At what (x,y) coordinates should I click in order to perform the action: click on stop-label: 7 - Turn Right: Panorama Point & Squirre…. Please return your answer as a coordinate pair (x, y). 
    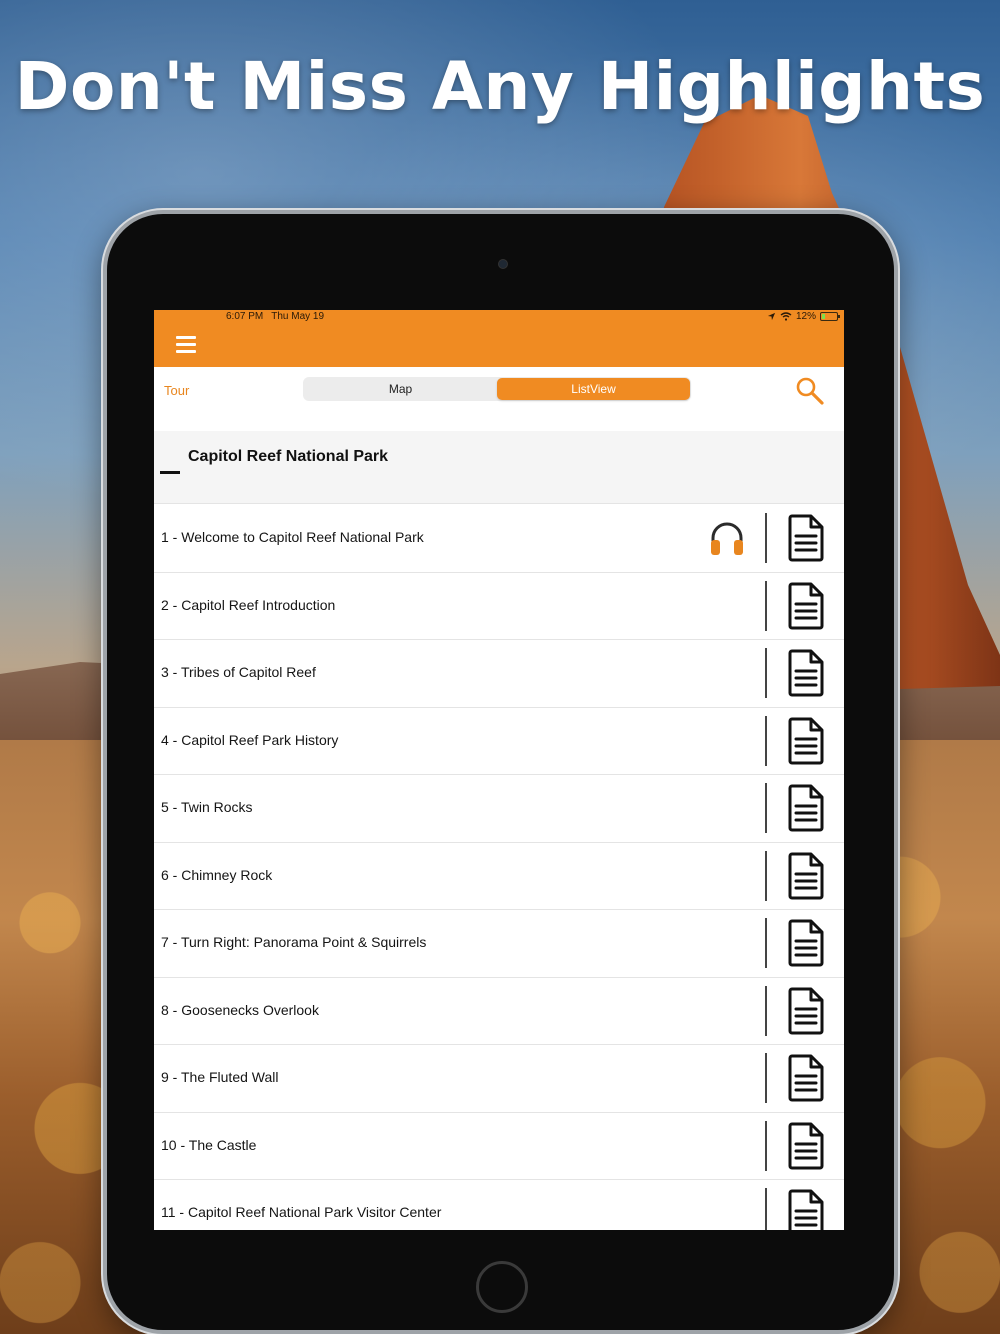
    Looking at the image, I should click on (294, 942).